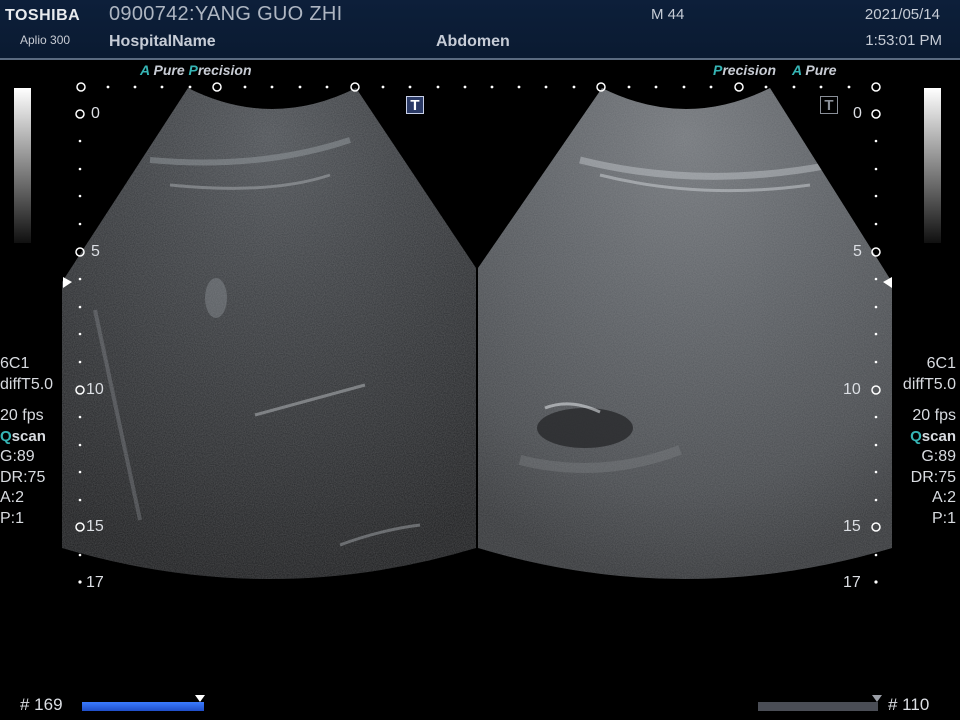 This screenshot has width=960, height=720. What do you see at coordinates (200, 698) in the screenshot?
I see `left-cine-position-icon` at bounding box center [200, 698].